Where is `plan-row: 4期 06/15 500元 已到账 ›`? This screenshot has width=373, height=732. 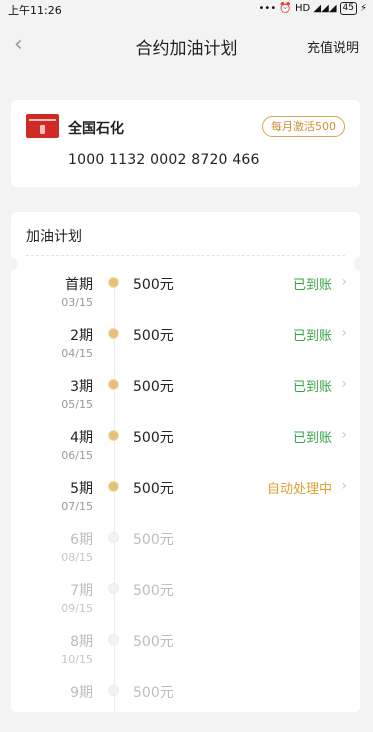 plan-row: 4期 06/15 500元 已到账 › is located at coordinates (185, 452).